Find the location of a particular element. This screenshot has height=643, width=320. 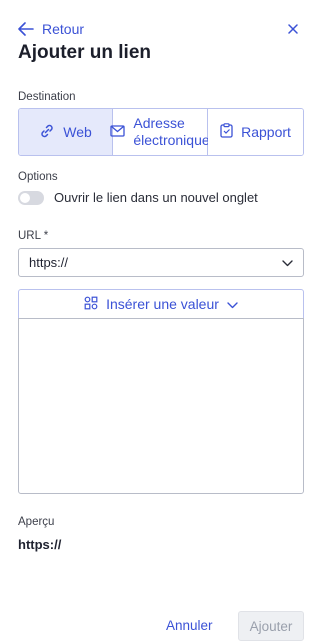

insert-value-button: Insérer une valeur is located at coordinates (161, 304).